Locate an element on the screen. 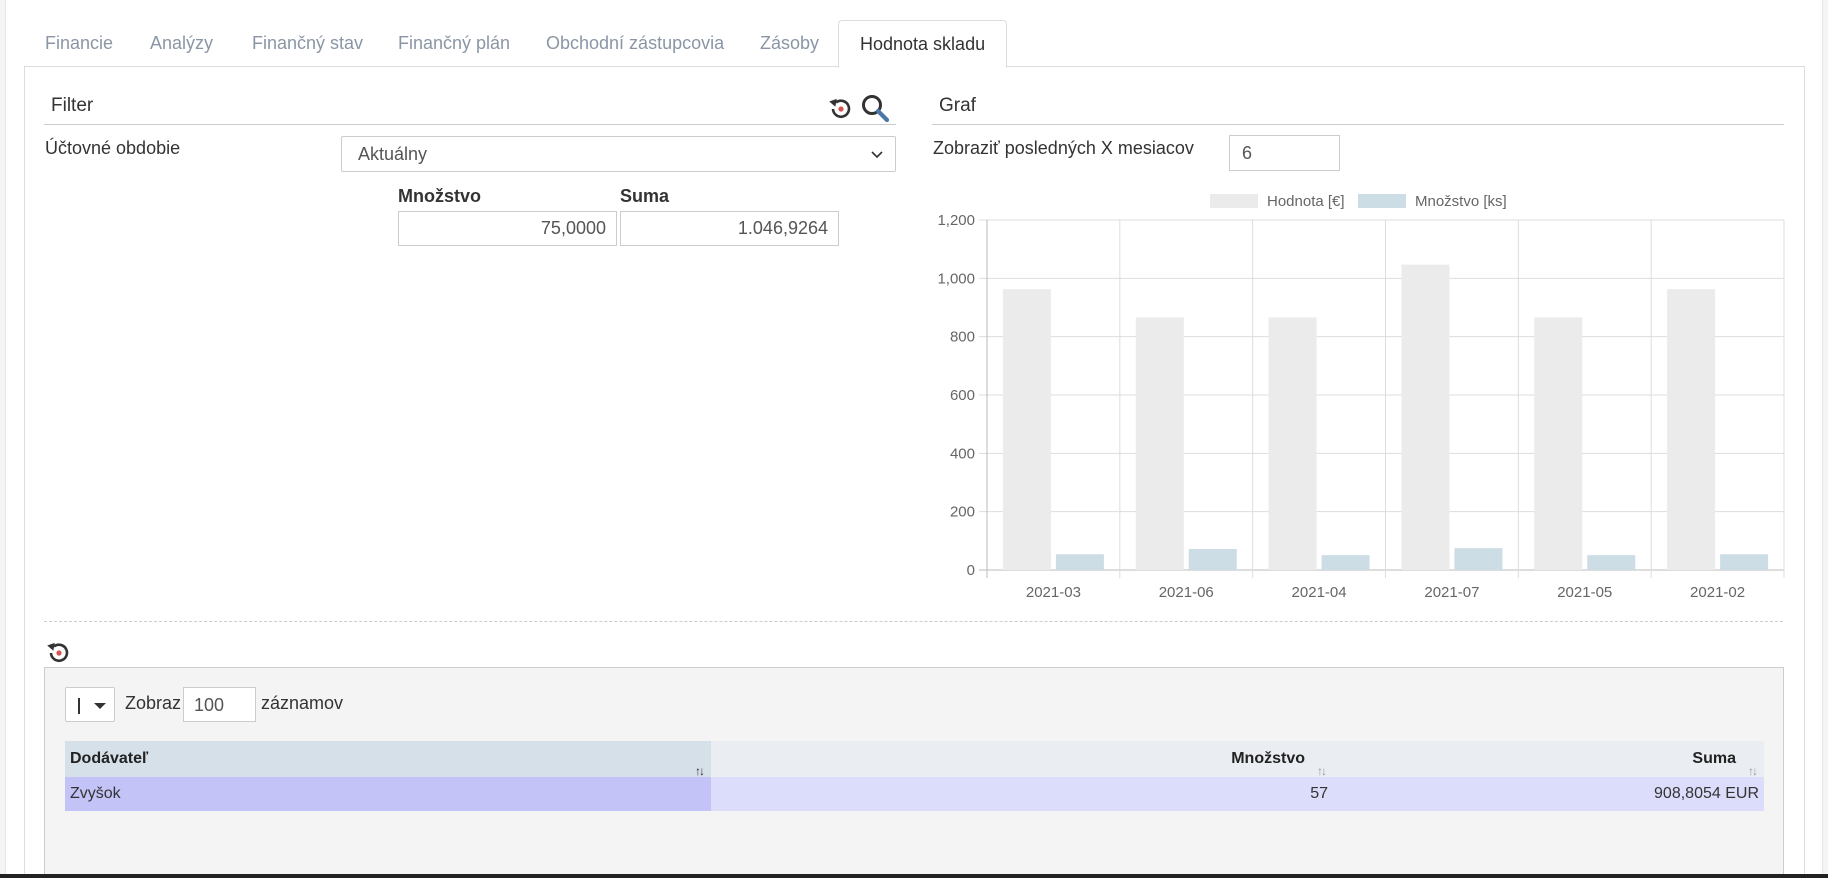 Image resolution: width=1828 pixels, height=878 pixels. sum-total-field: 1.046,9264 is located at coordinates (729, 228).